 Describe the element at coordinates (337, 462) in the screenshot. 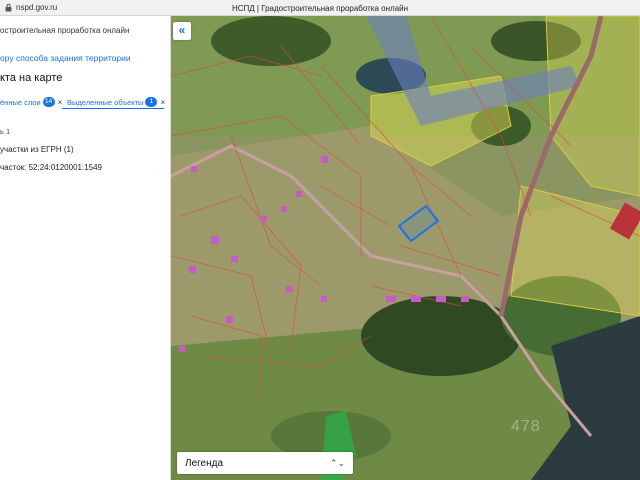

I see `chevron-up-down-icon: ⌃⌄` at that location.